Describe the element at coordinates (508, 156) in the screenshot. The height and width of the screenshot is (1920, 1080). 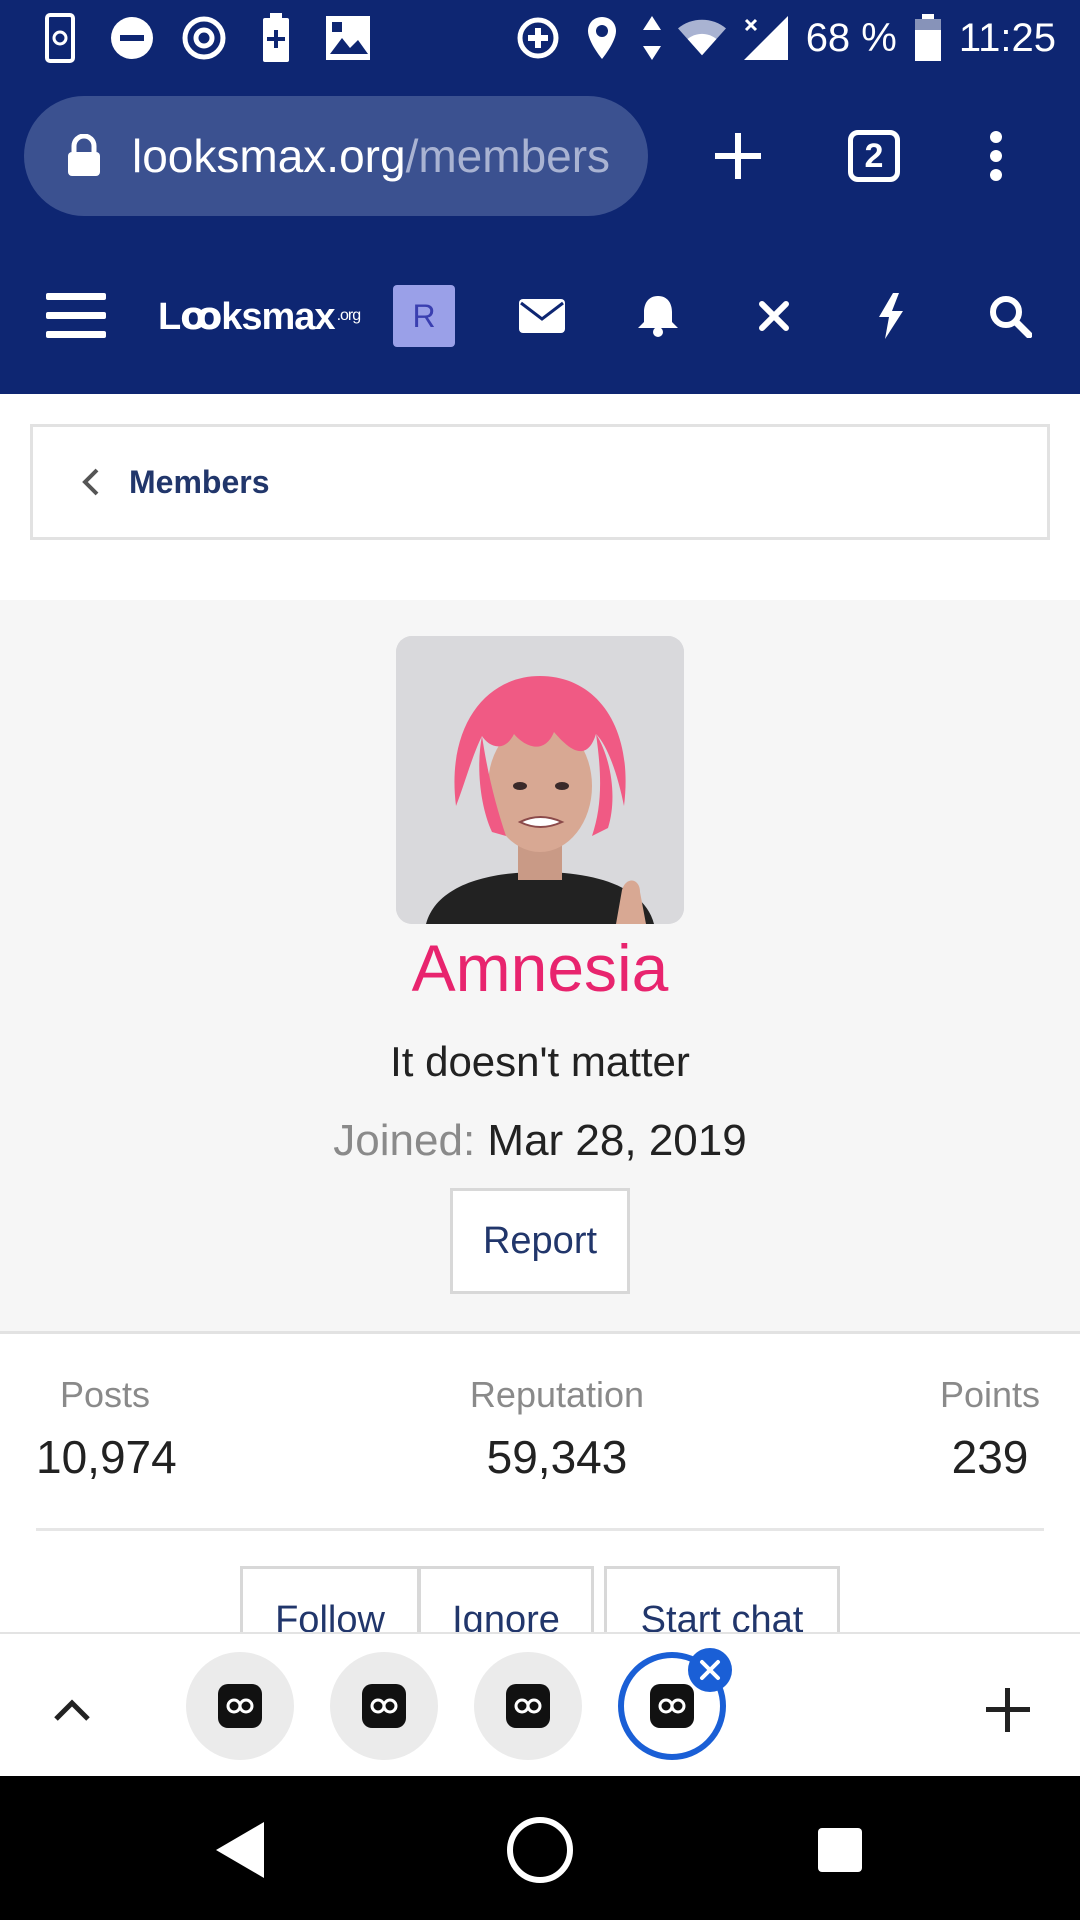
I see `url-path: /members` at that location.